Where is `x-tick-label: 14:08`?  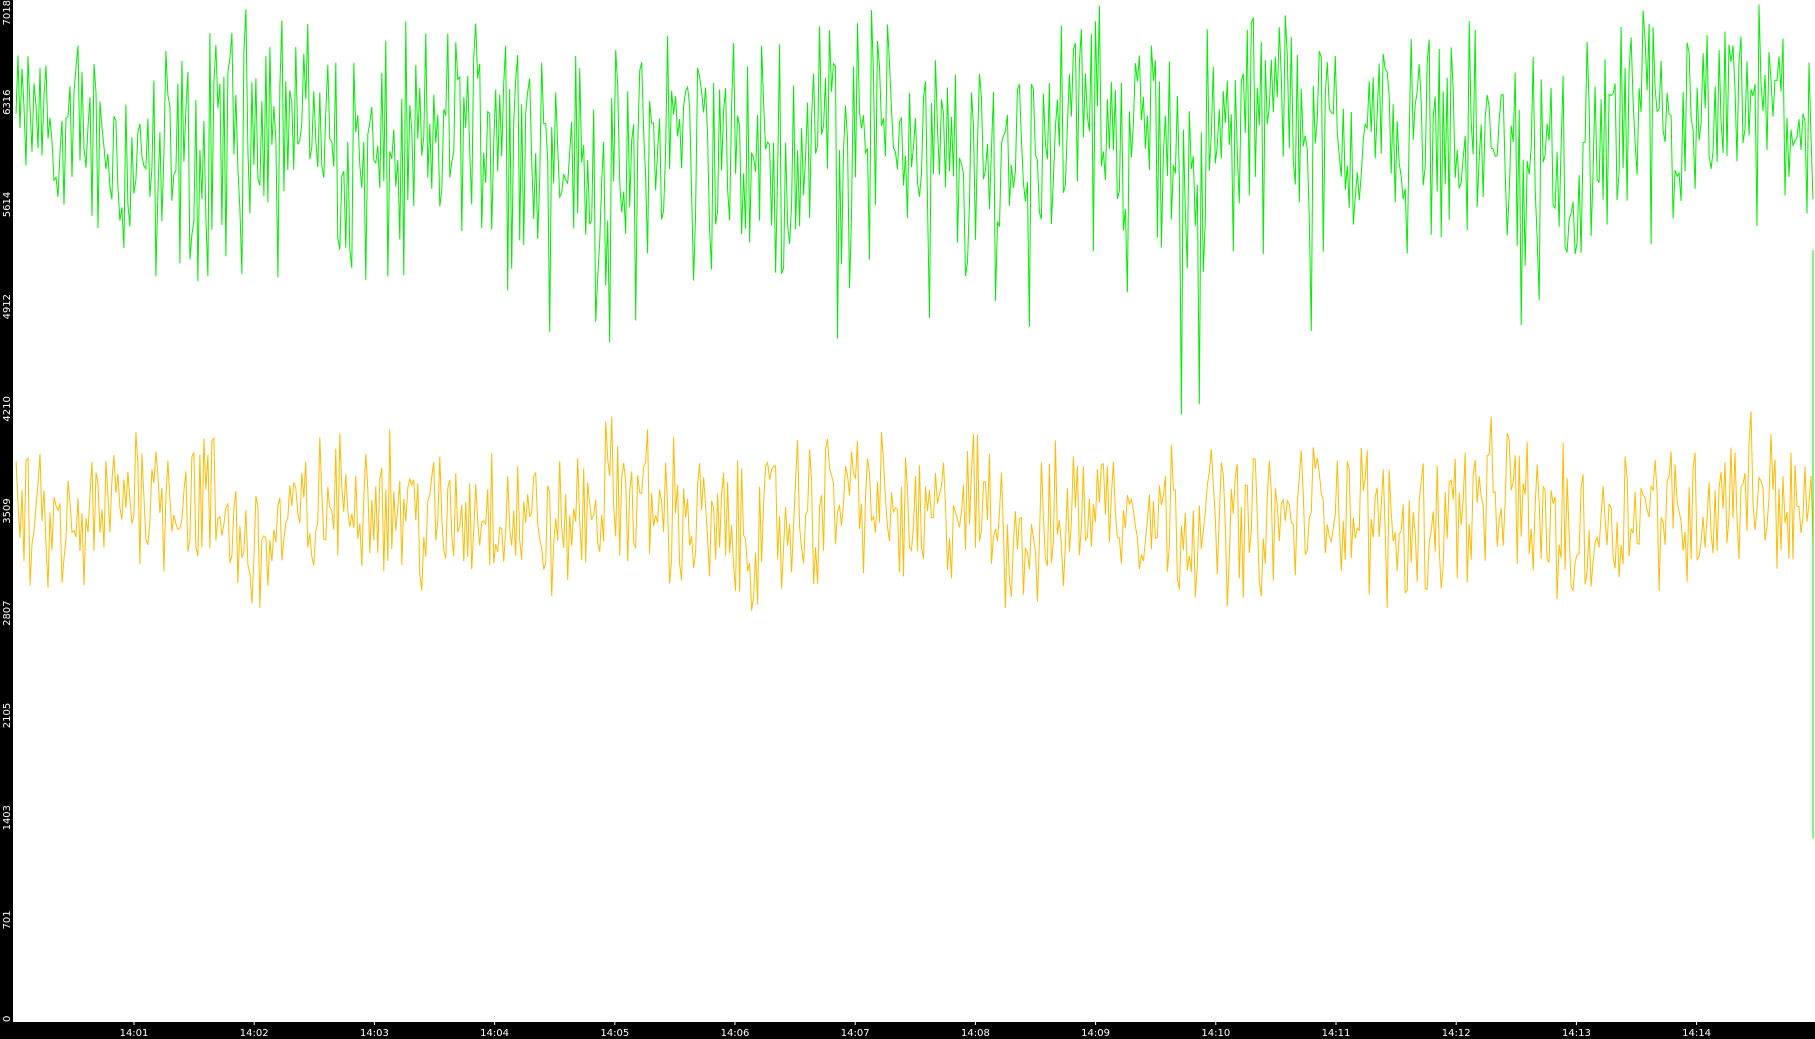 x-tick-label: 14:08 is located at coordinates (975, 1033).